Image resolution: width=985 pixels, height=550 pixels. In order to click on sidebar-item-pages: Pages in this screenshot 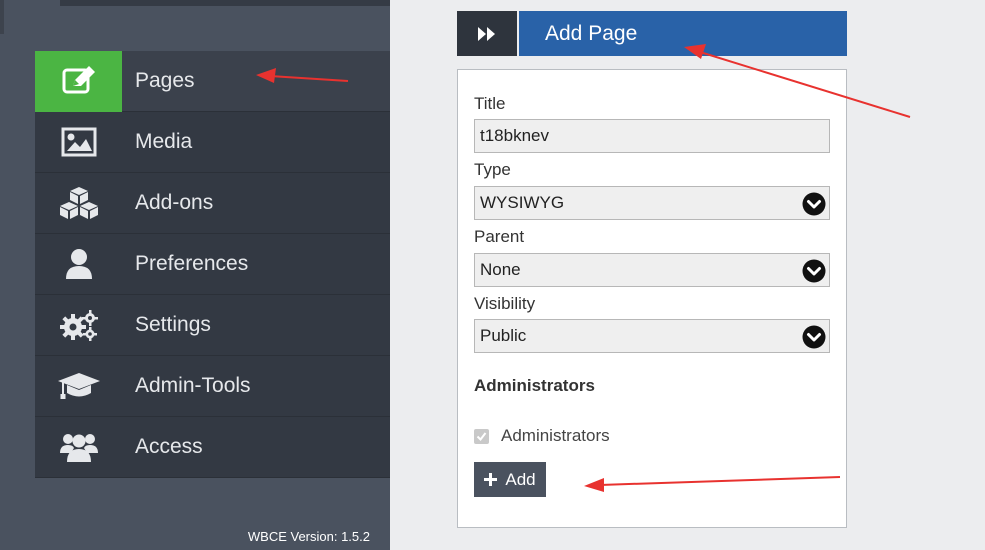, I will do `click(212, 81)`.